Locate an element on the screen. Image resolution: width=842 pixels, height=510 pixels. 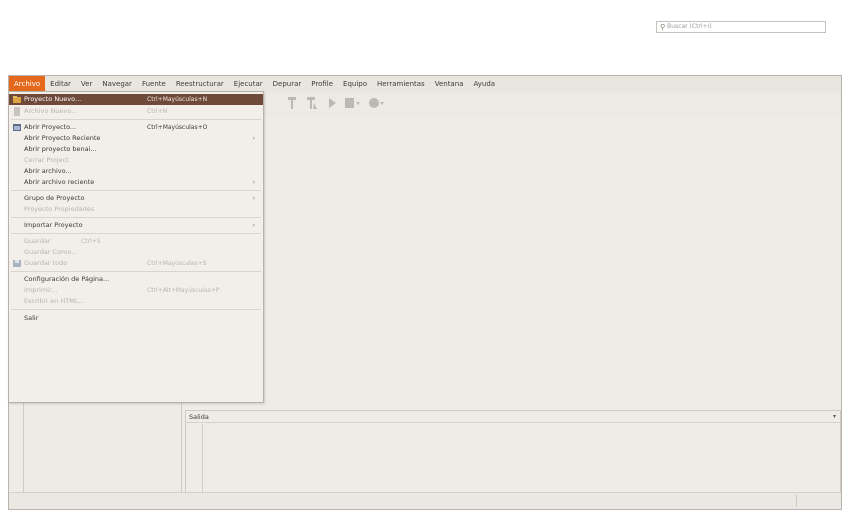
new-file-icon is located at coordinates (17, 111).